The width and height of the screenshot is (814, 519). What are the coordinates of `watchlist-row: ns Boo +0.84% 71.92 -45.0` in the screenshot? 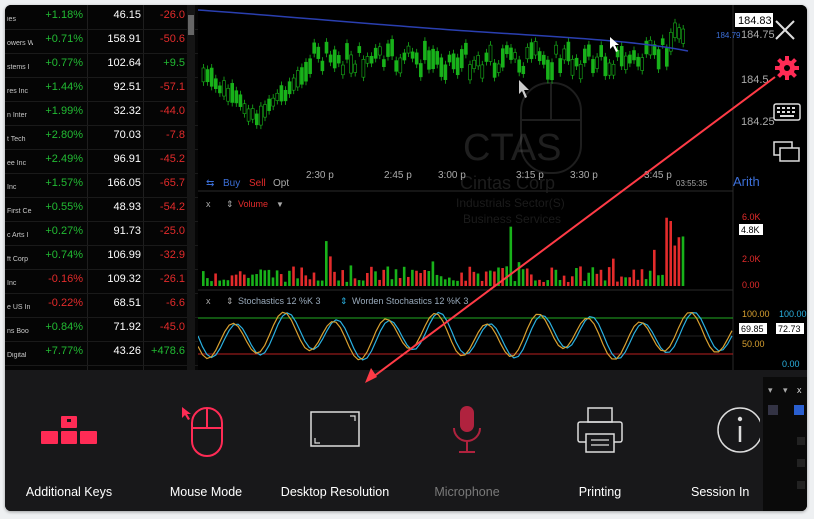 It's located at (102, 329).